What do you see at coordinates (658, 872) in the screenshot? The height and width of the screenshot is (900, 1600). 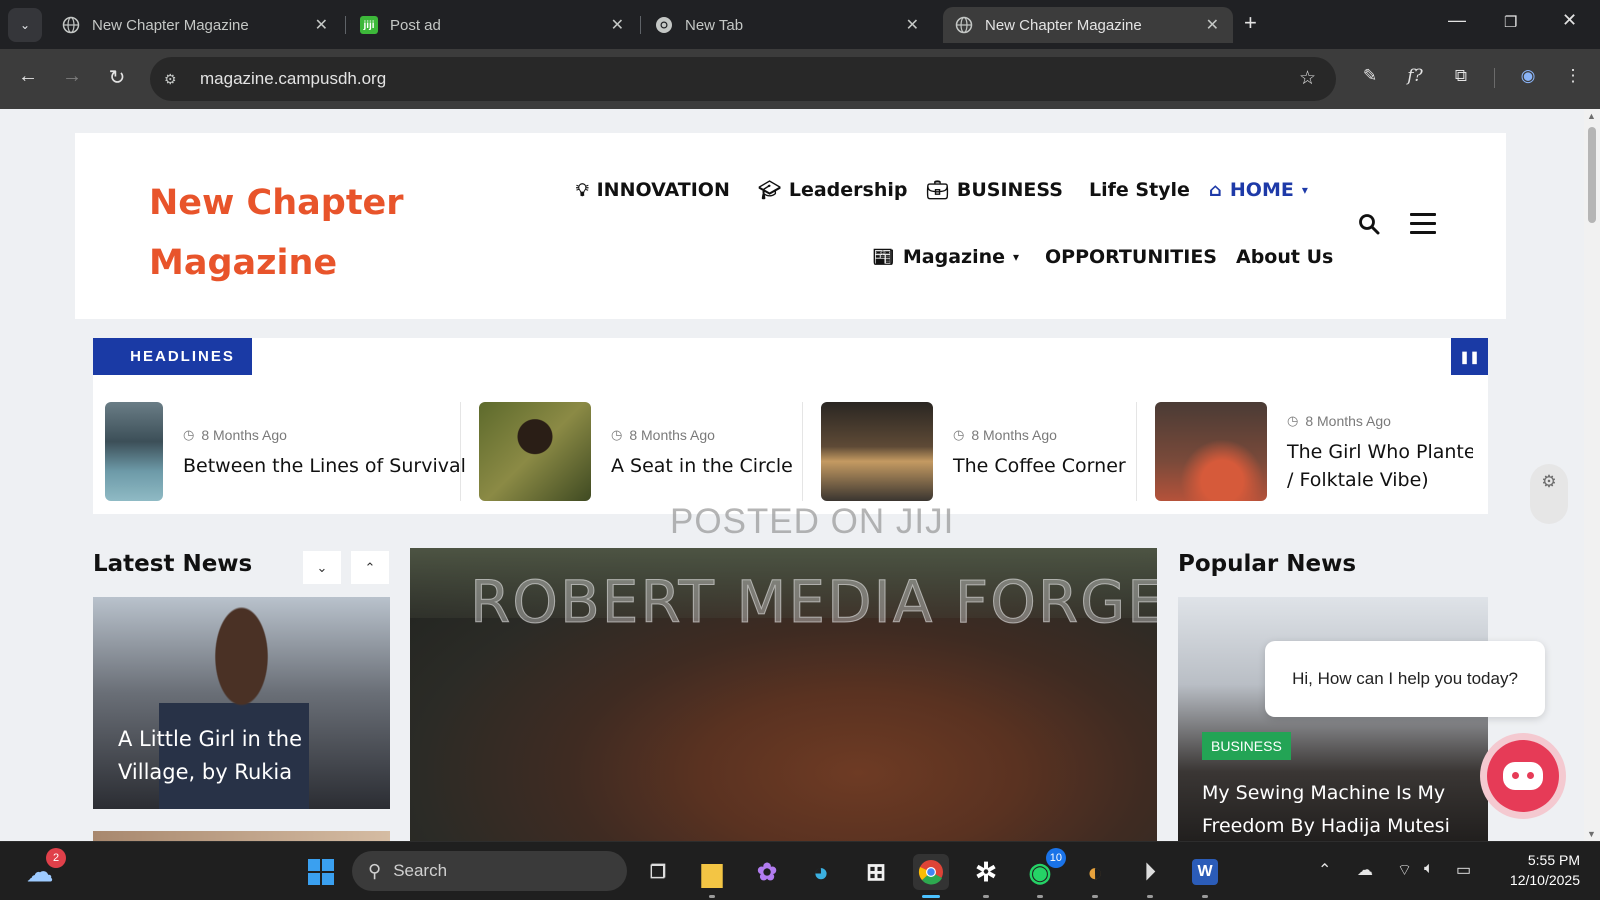 I see `task-view-button: ❐` at bounding box center [658, 872].